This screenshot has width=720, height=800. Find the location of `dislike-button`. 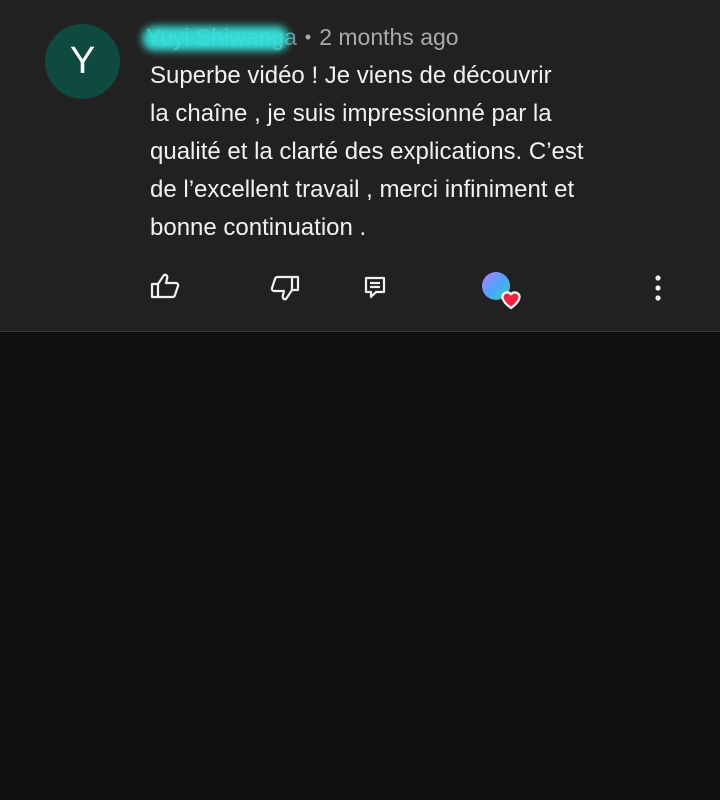

dislike-button is located at coordinates (285, 288).